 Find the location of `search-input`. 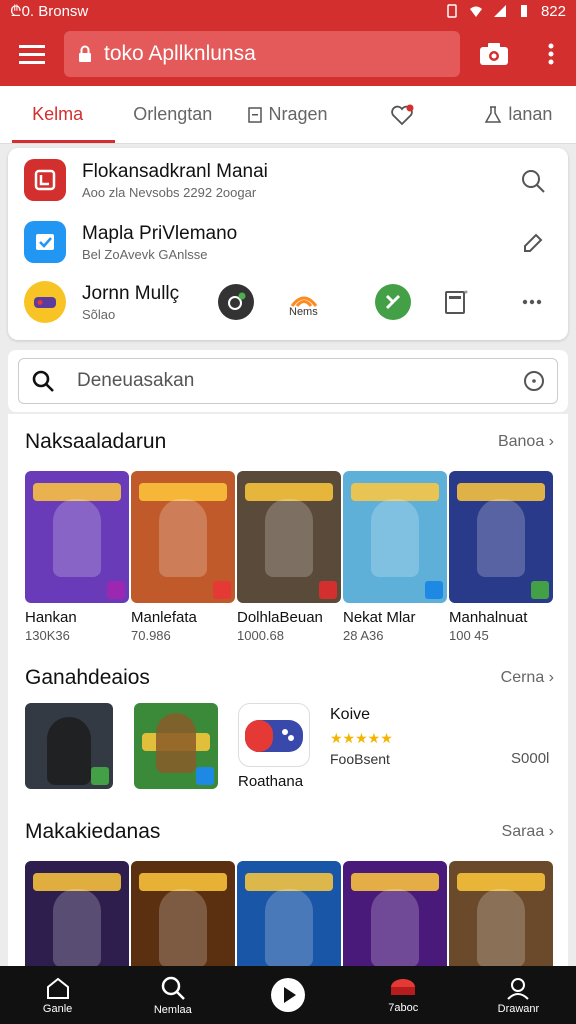

search-input is located at coordinates (277, 381).